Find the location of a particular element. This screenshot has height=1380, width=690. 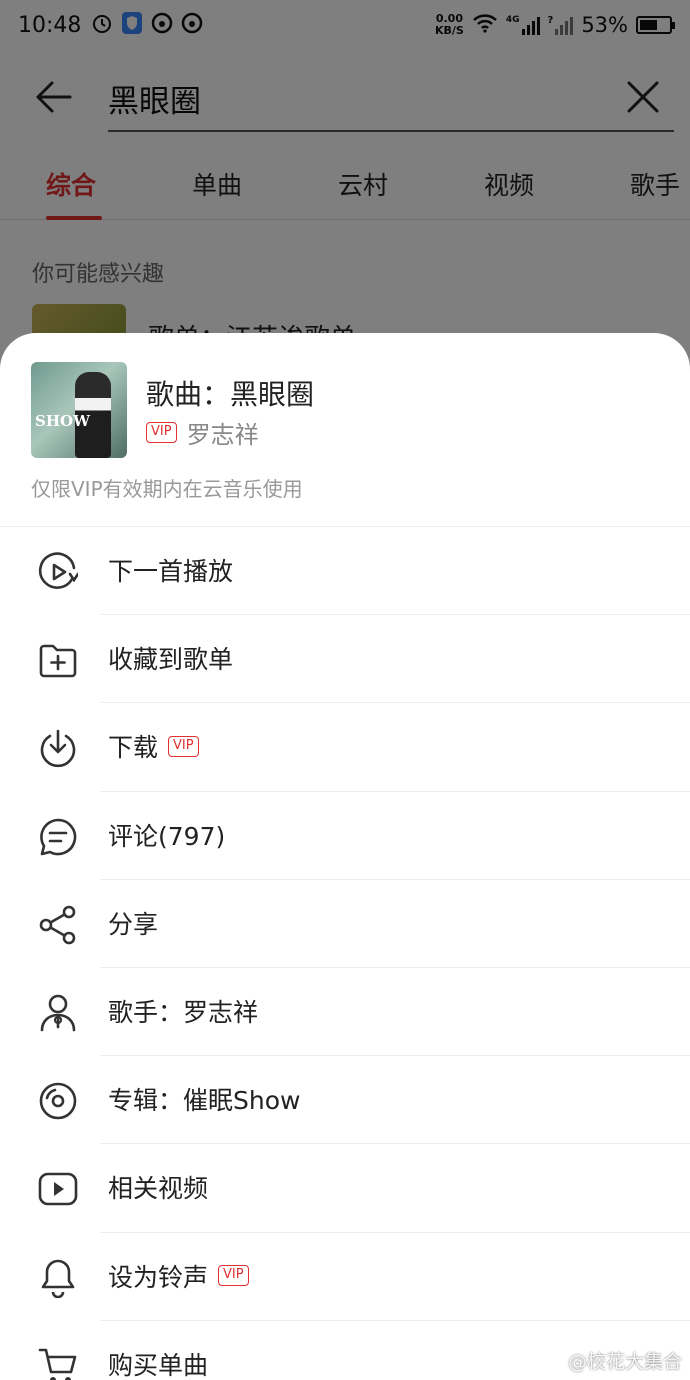

song-title: 歌曲：黑眼圈 is located at coordinates (230, 394).